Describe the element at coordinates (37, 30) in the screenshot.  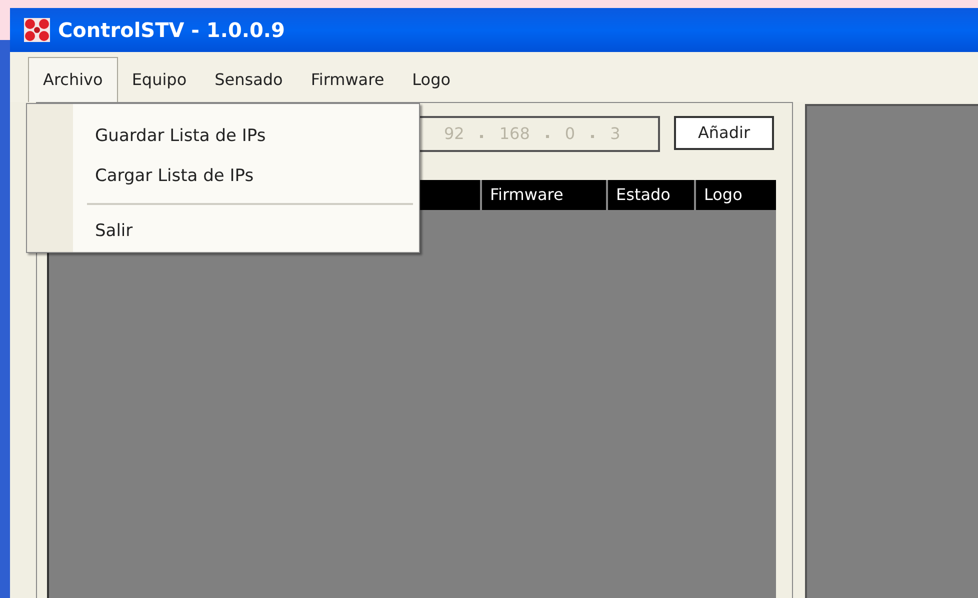
I see `app-logo-icon` at that location.